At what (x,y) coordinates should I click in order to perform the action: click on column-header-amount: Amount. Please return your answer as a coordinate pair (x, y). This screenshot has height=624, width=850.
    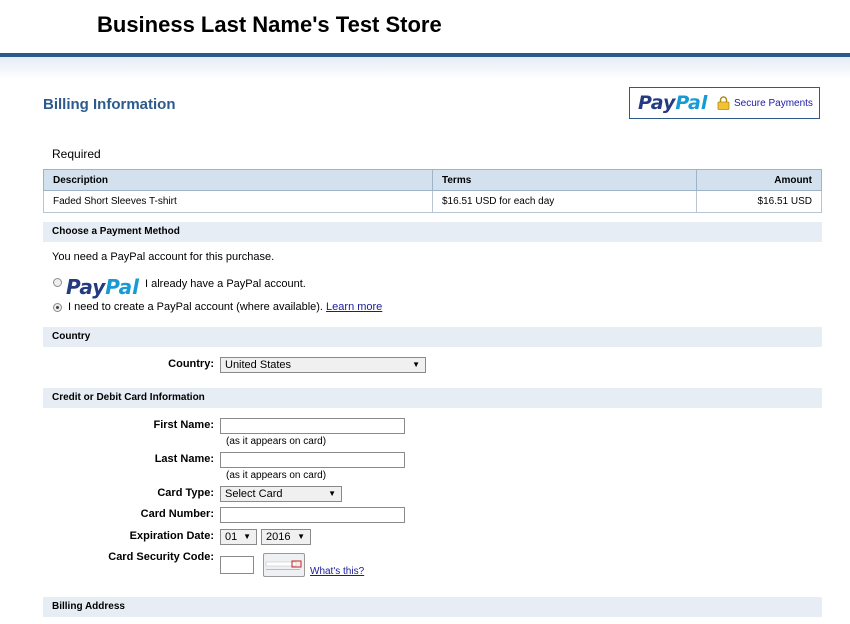
    Looking at the image, I should click on (759, 180).